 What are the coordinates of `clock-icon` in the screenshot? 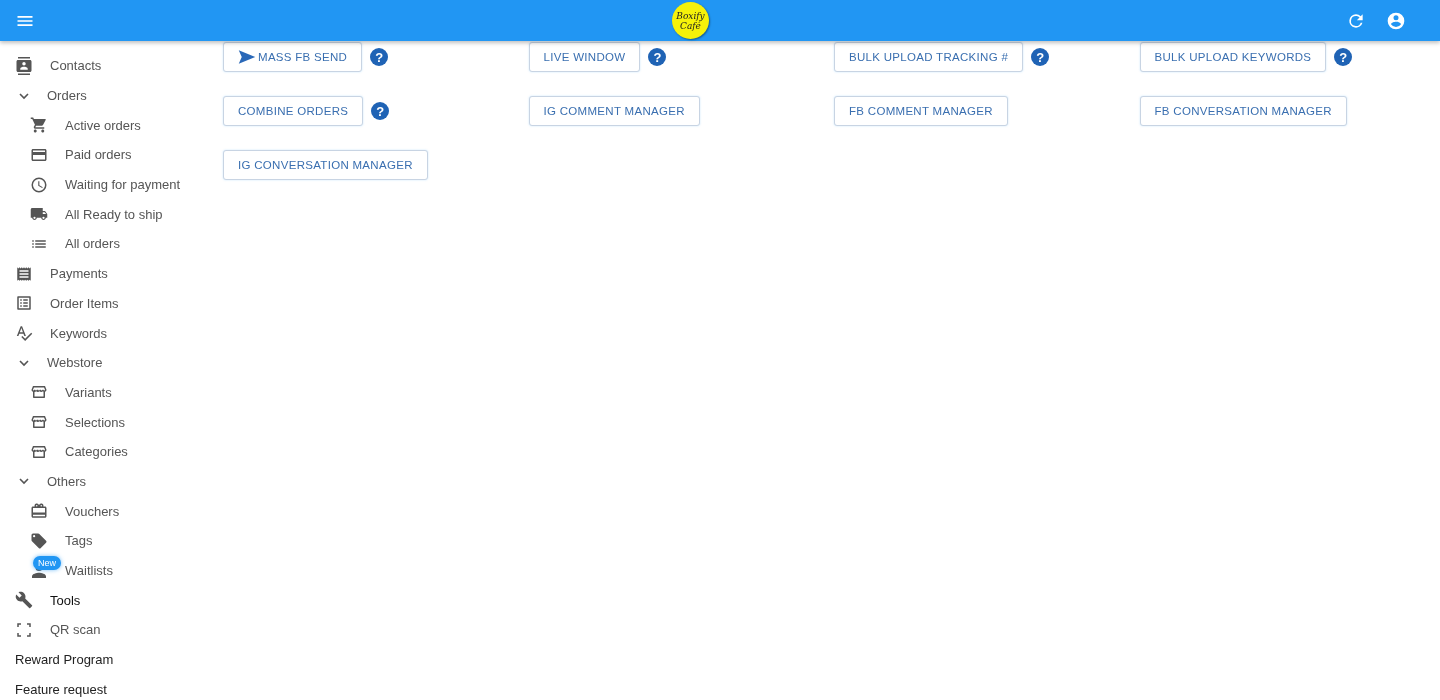 It's located at (39, 184).